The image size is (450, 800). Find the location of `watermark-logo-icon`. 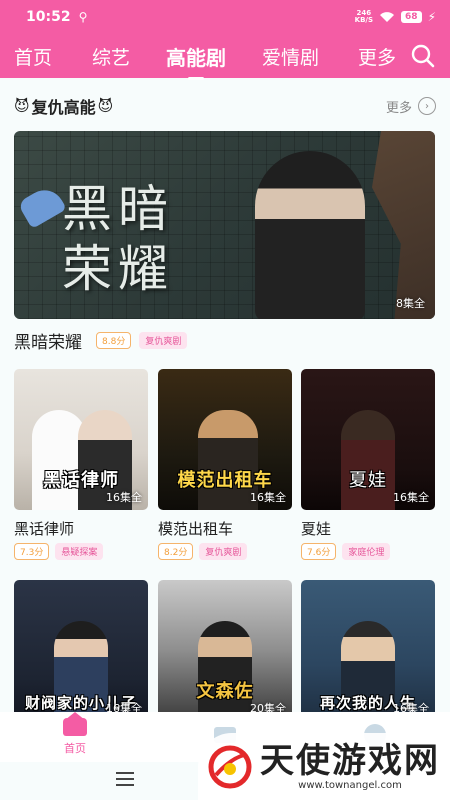

watermark-logo-icon is located at coordinates (230, 766).